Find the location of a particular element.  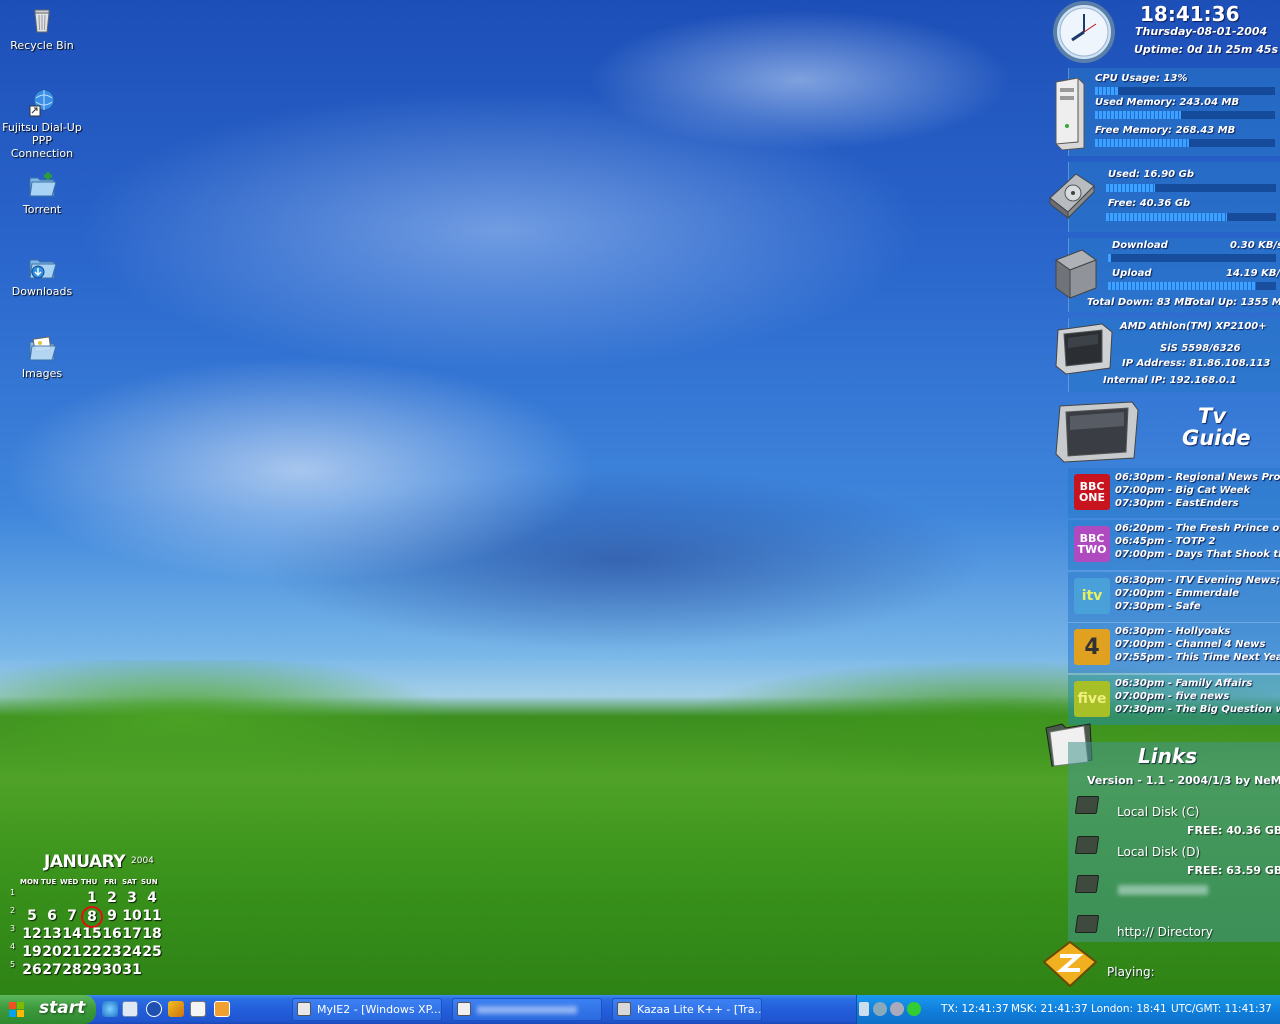

winamp-icon is located at coordinates (1070, 966).